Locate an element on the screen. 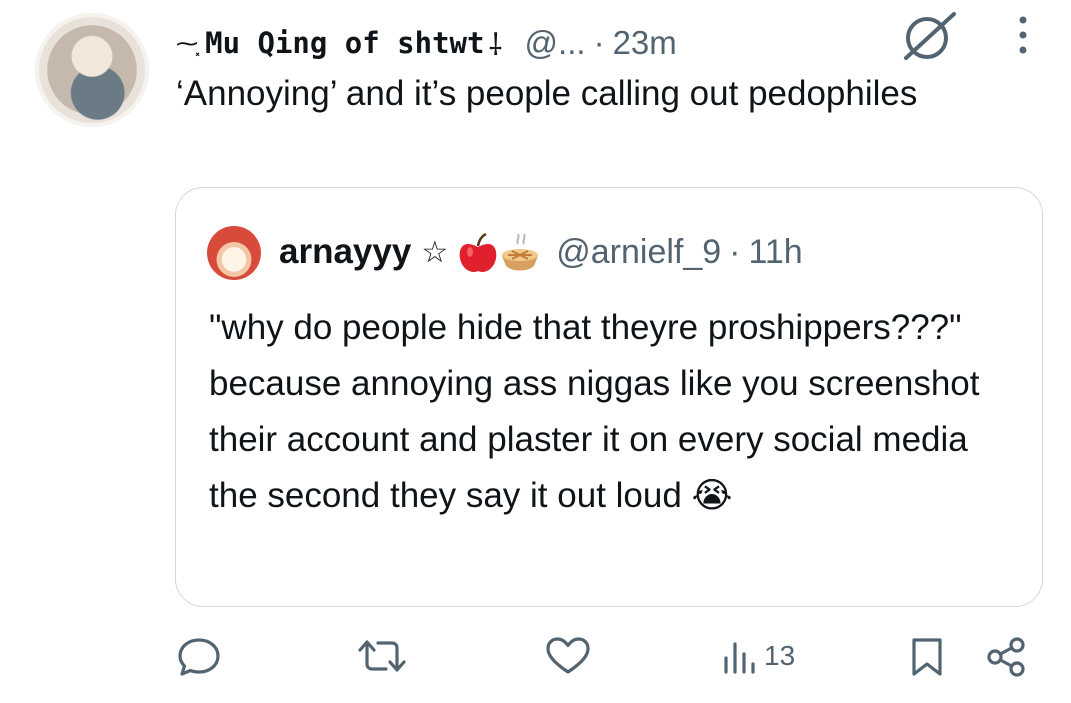 The width and height of the screenshot is (1071, 703). views-icon is located at coordinates (739, 658).